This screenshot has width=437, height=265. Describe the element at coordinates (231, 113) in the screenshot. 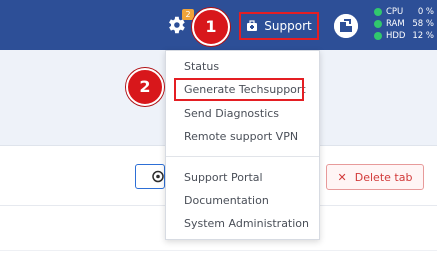

I see `menu-item-send-diagnostics: Send Diagnostics` at that location.